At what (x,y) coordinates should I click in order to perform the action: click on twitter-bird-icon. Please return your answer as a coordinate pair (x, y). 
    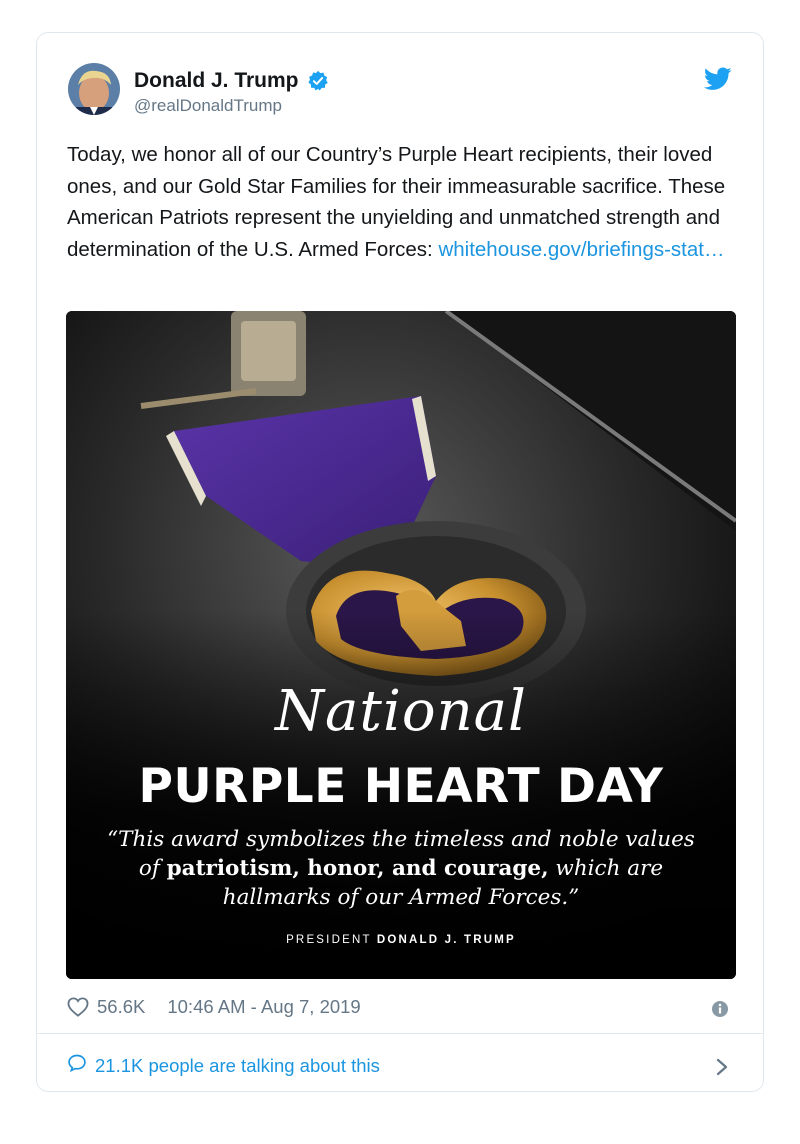
    Looking at the image, I should click on (717, 79).